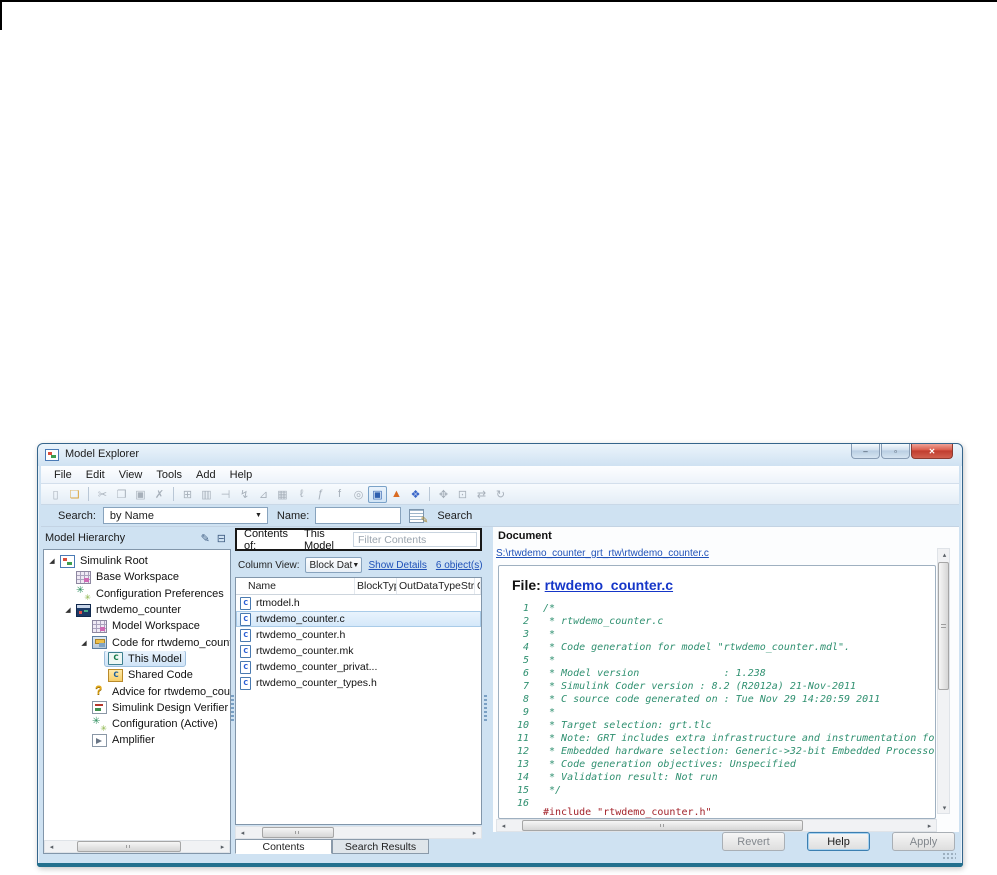 This screenshot has width=997, height=875. What do you see at coordinates (99, 724) in the screenshot?
I see `gears-icon` at bounding box center [99, 724].